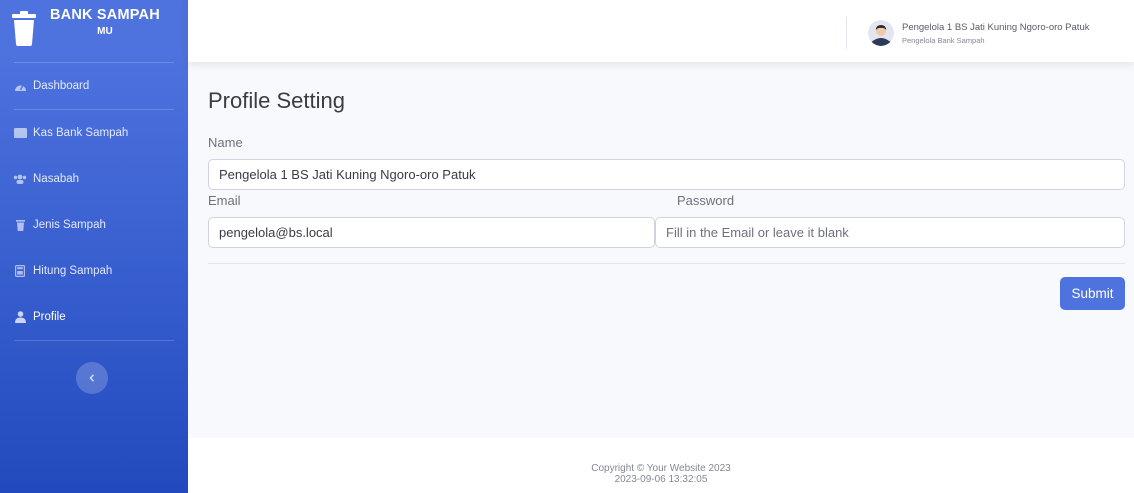 The width and height of the screenshot is (1134, 493). I want to click on password-field, so click(890, 232).